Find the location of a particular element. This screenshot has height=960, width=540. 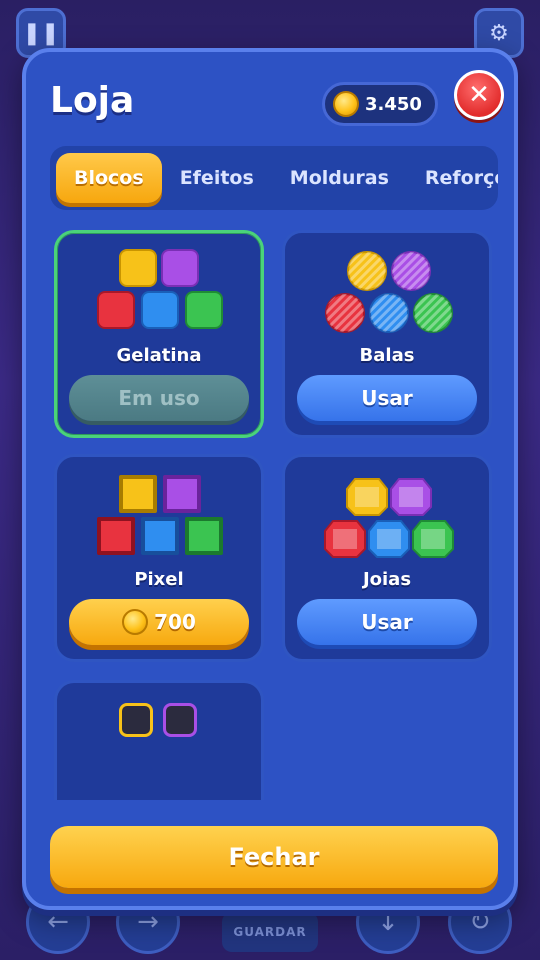

buy-button: 700 is located at coordinates (159, 622).